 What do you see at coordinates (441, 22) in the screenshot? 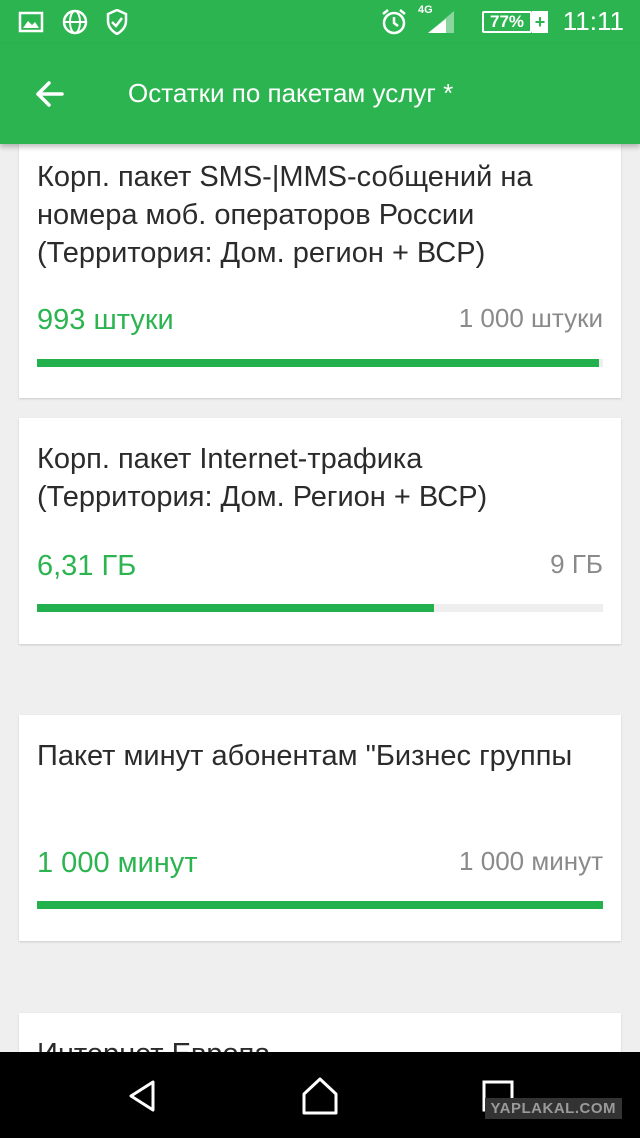
I see `signal-icon` at bounding box center [441, 22].